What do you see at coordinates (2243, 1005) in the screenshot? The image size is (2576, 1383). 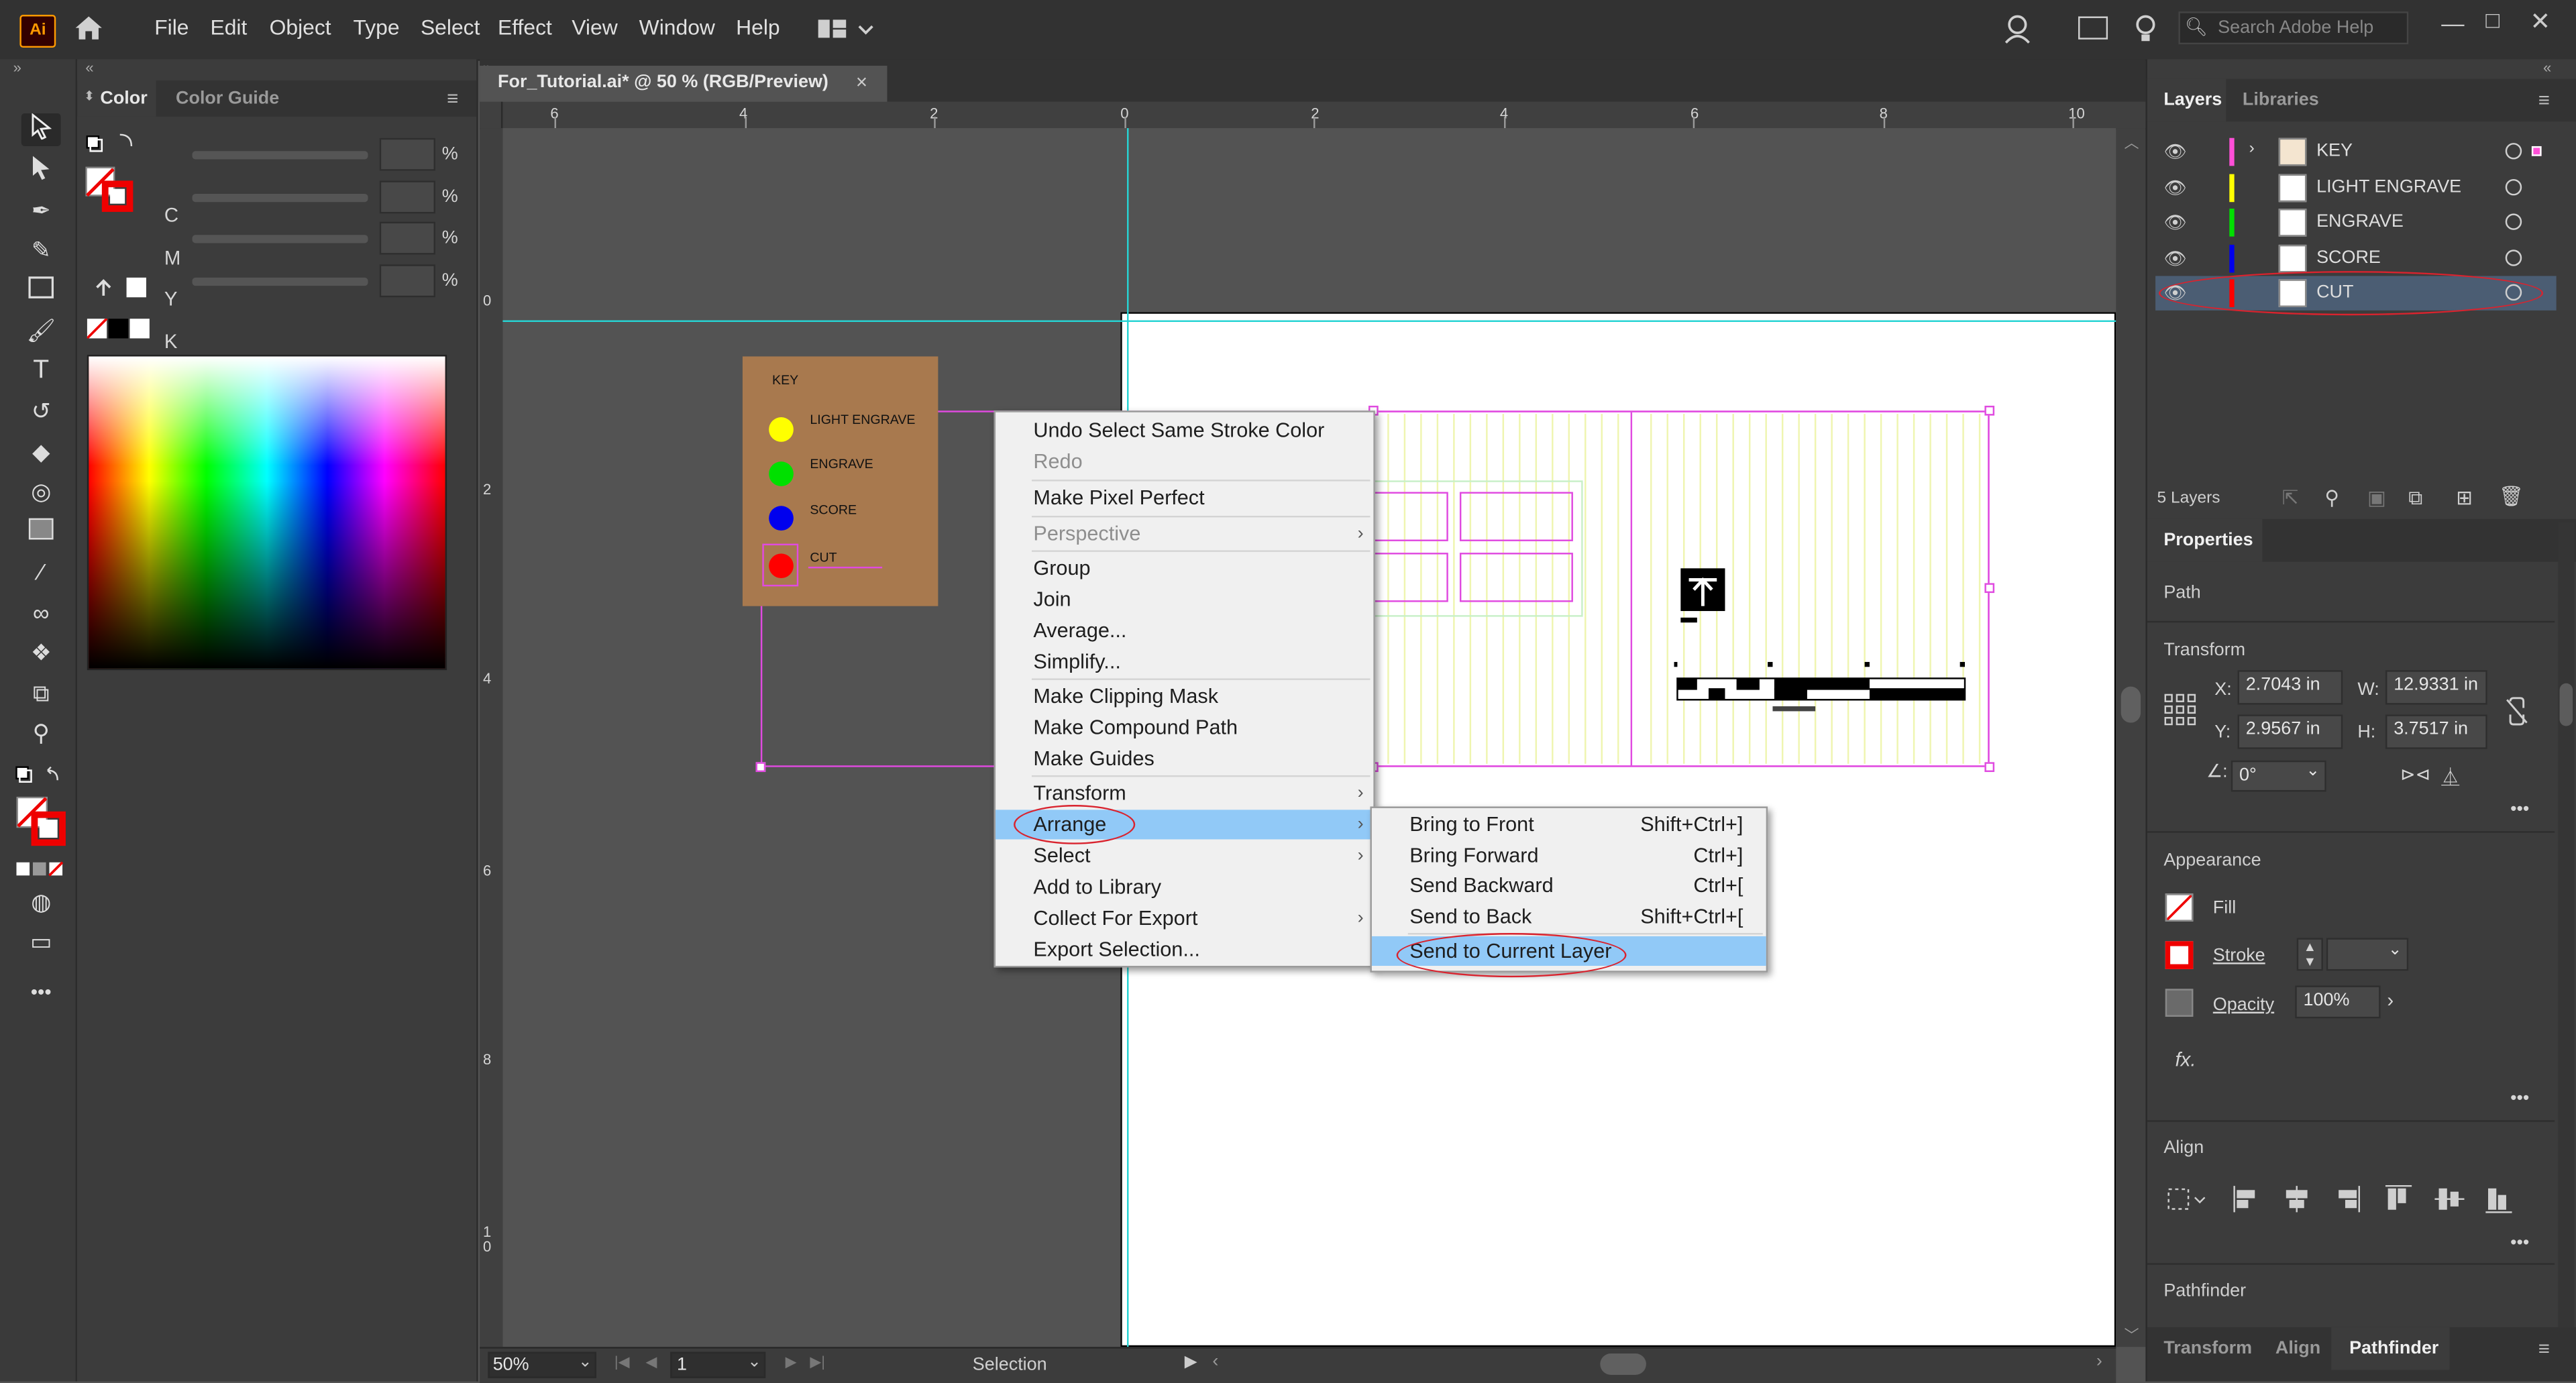 I see `opacity-label: Opacity` at bounding box center [2243, 1005].